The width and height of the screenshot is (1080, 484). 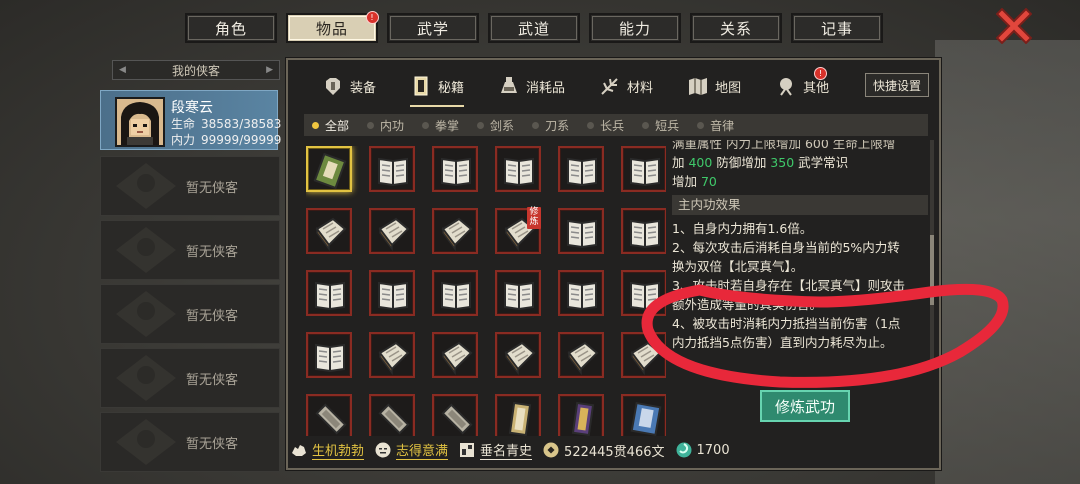 I want to click on subtab-label: 秘籍, so click(x=451, y=88).